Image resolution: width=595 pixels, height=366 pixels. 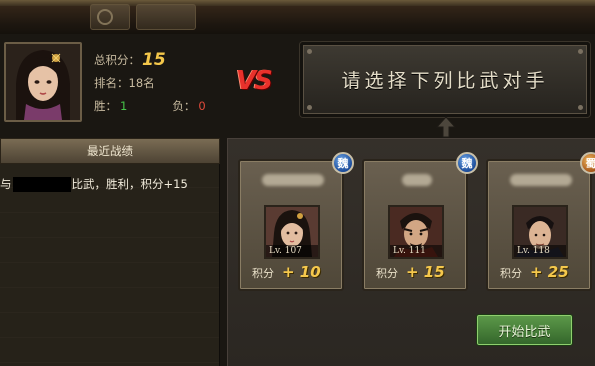 I want to click on rank-row: 排名：18名, so click(x=150, y=82).